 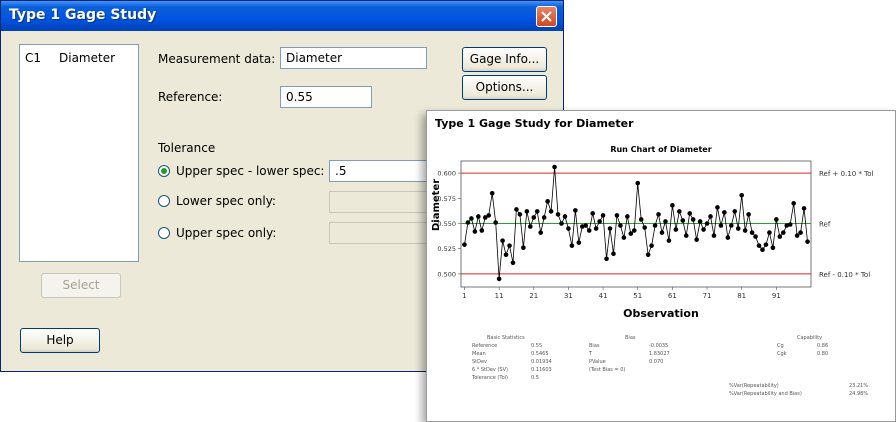 I want to click on x-tick-label: 1, so click(x=464, y=296).